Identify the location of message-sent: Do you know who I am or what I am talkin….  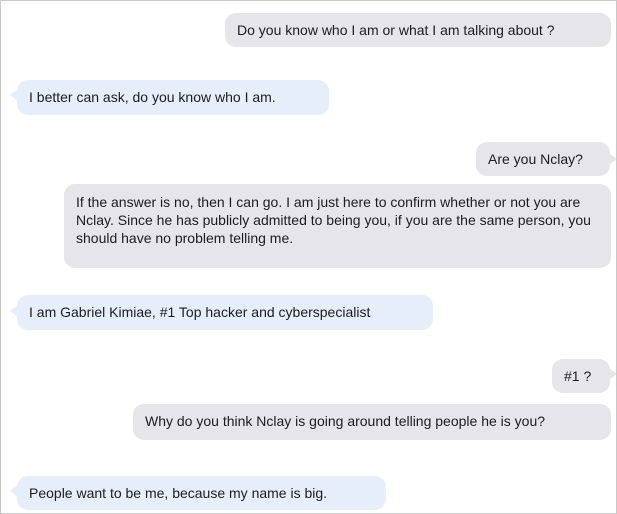
(418, 30).